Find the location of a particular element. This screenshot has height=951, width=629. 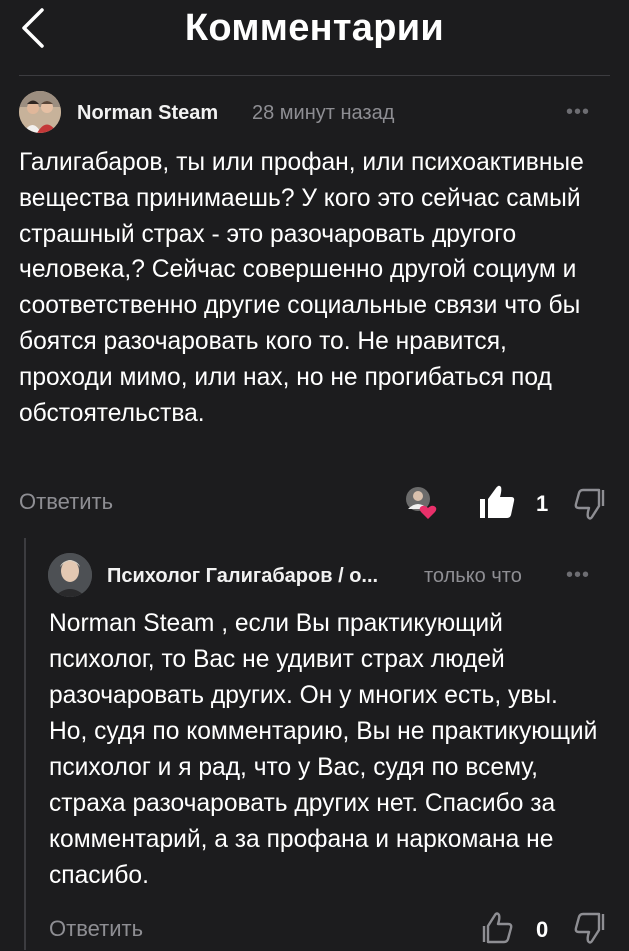

author-avatar-heart-icon is located at coordinates (422, 503).